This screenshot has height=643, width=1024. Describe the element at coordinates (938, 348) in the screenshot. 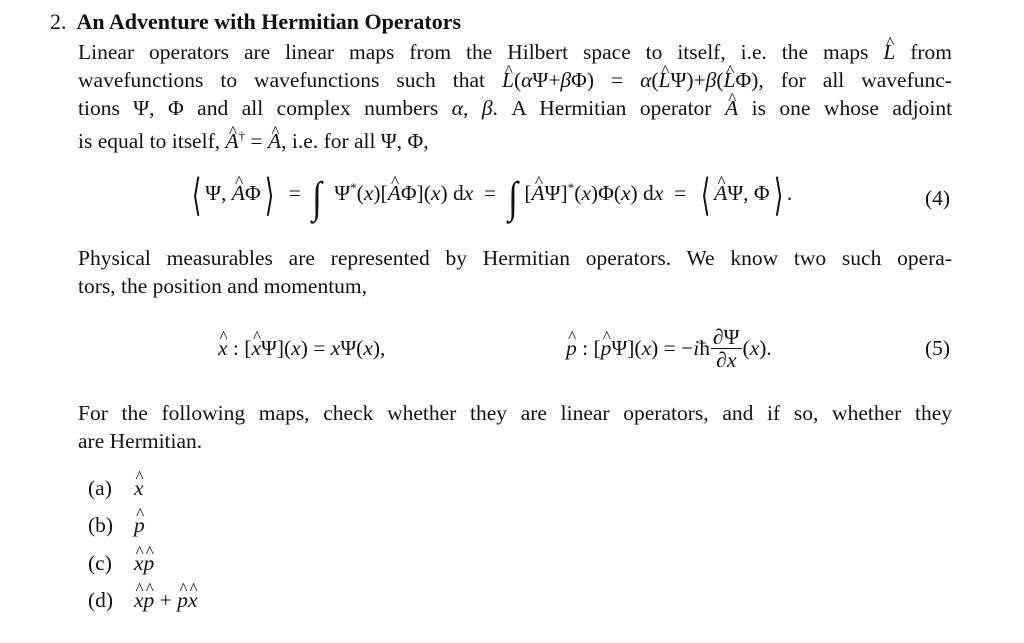

I see `equation-5-tag: (5)` at that location.